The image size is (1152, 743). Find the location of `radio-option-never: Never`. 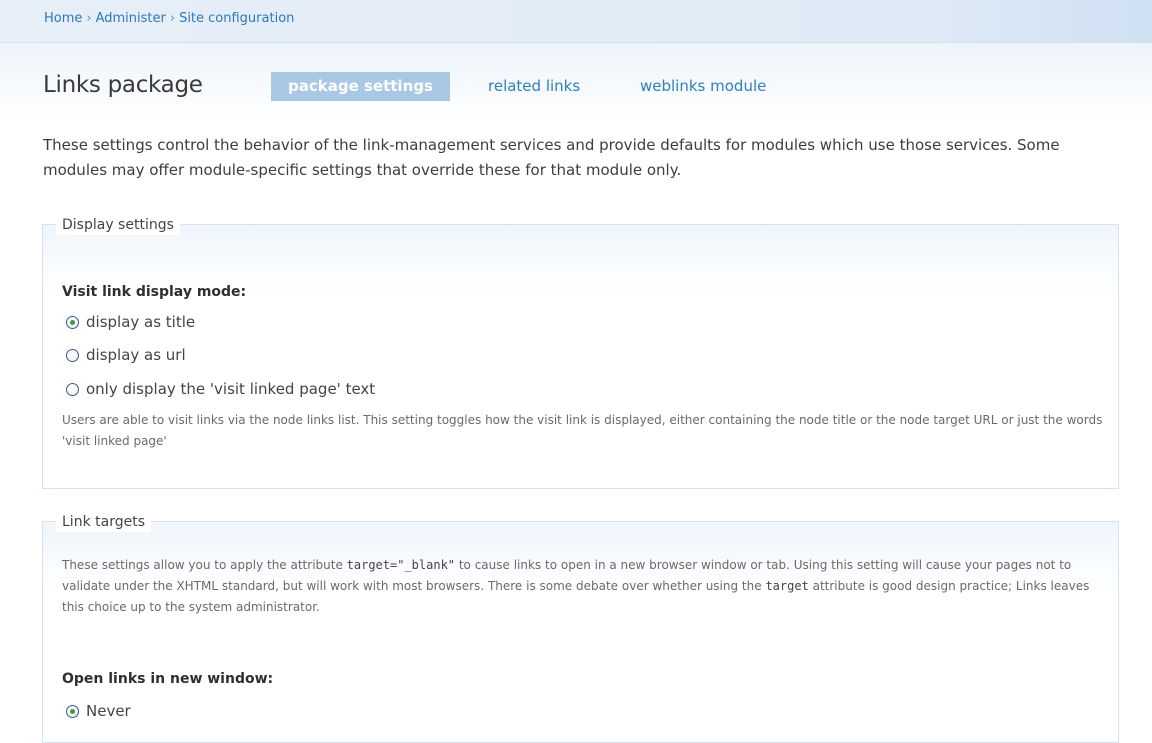

radio-option-never: Never is located at coordinates (98, 711).